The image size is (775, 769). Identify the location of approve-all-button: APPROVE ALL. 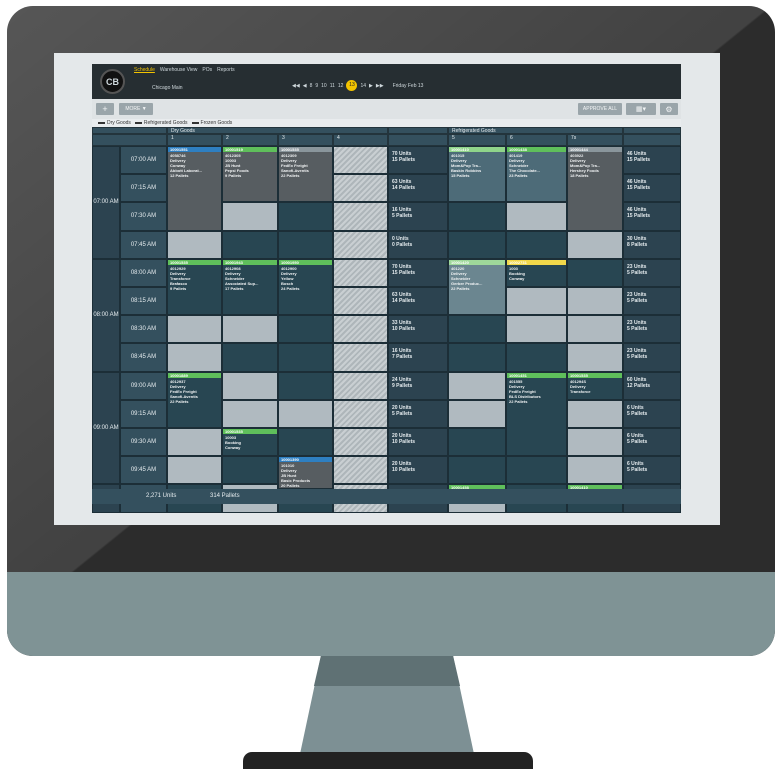
(600, 109).